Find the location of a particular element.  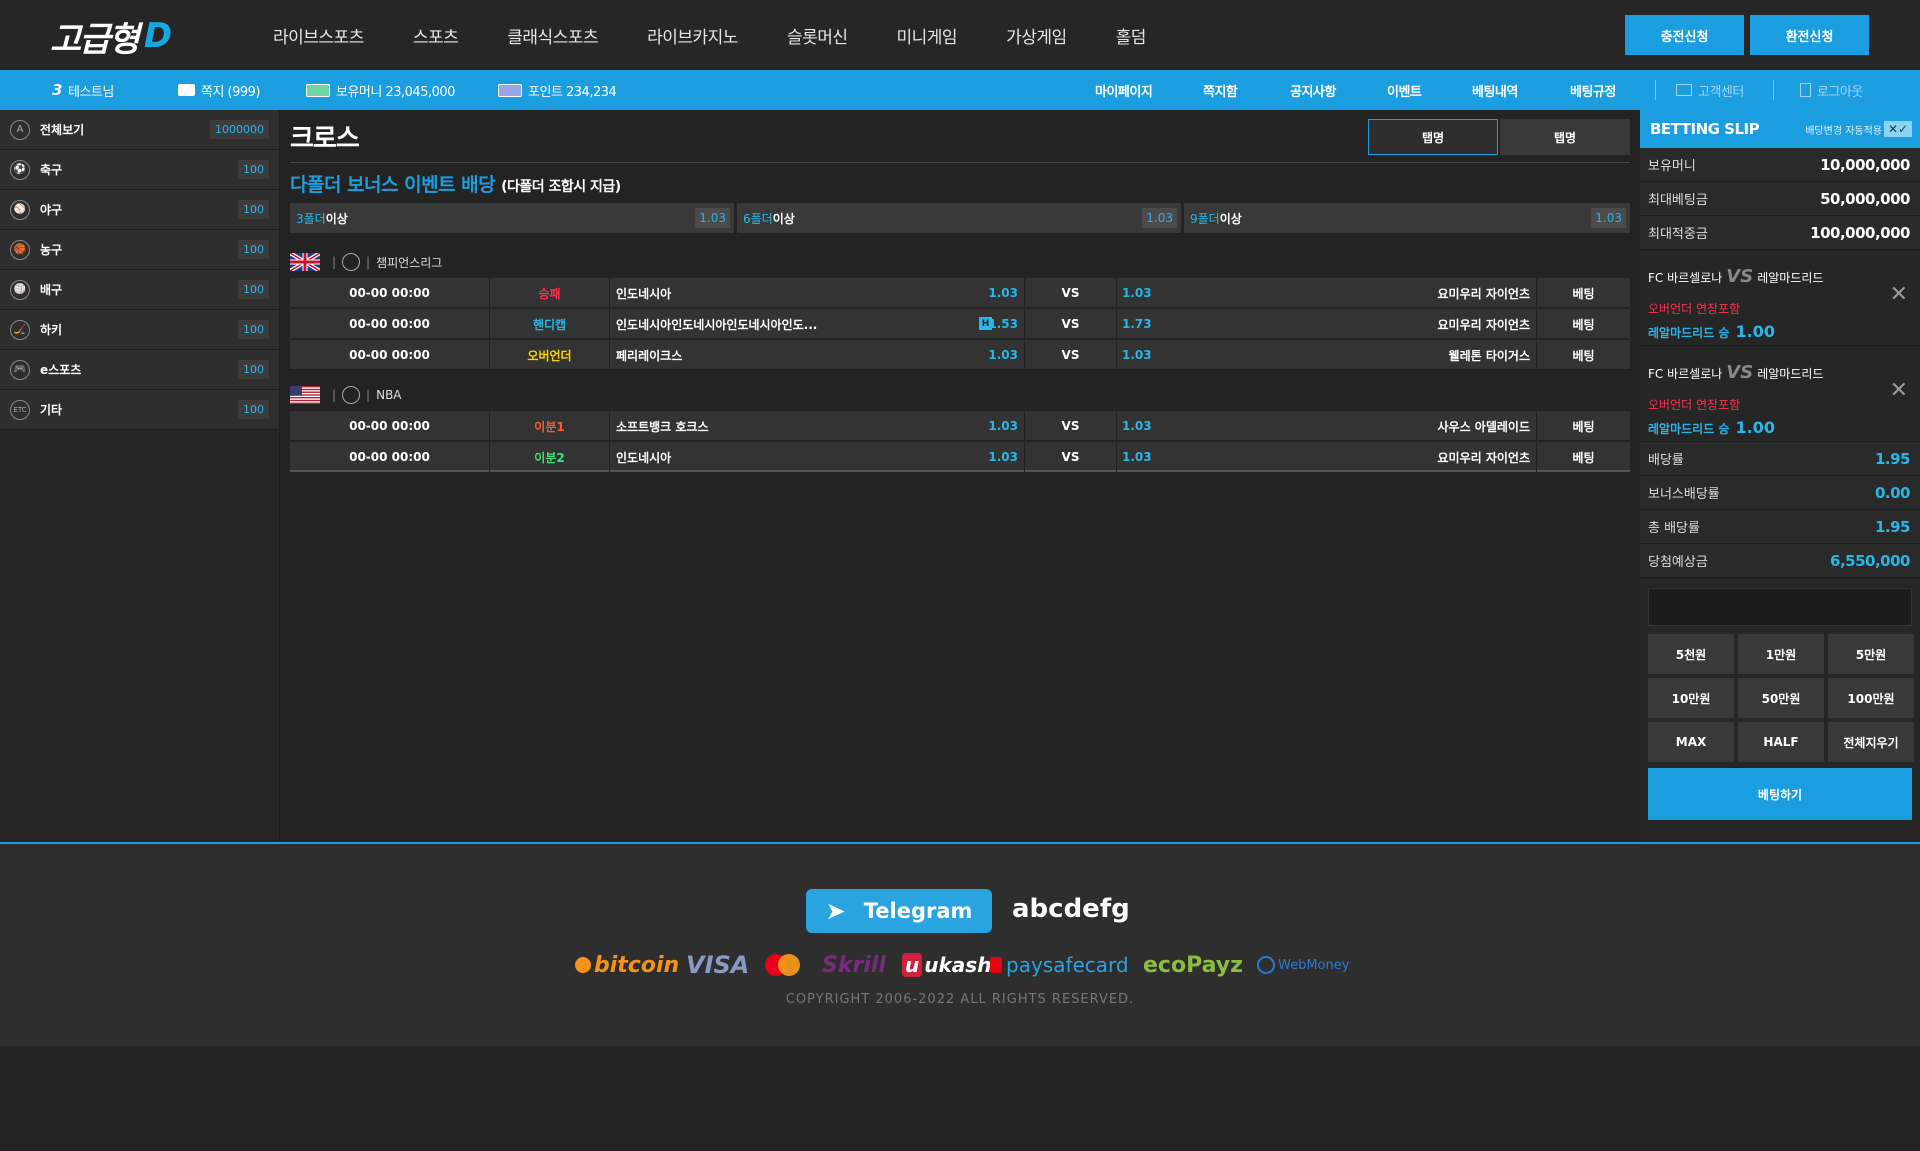

bonus-heading: 다폴더 보너스 이벤트 배당 (다폴더 조합시 지급) is located at coordinates (455, 183).